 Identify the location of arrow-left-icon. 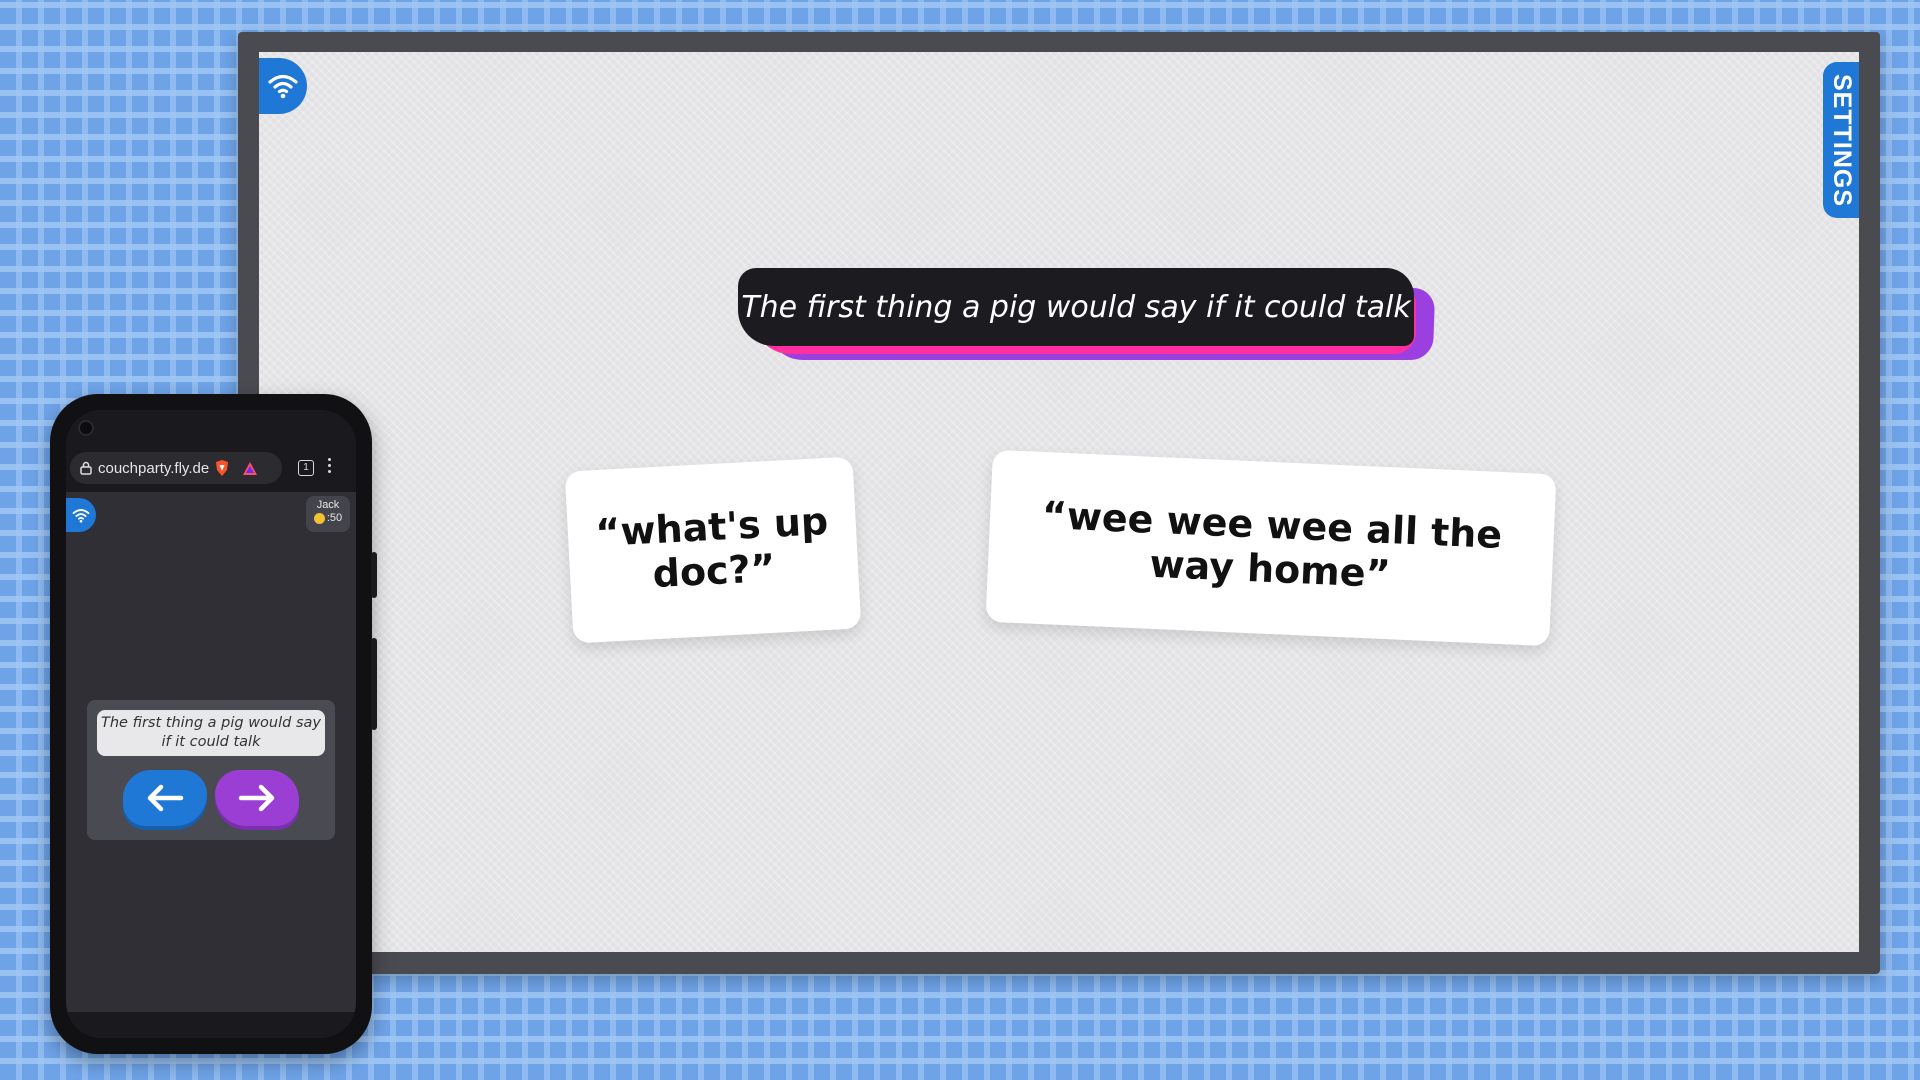
(165, 798).